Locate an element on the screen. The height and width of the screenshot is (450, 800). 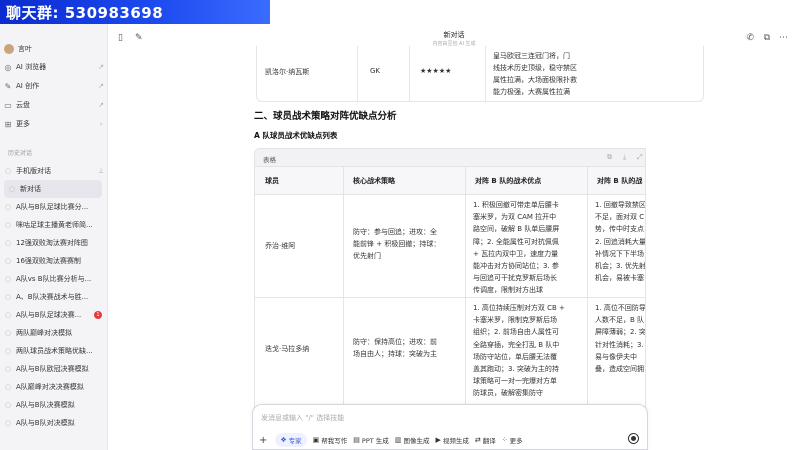
phone-icon: ✆ is located at coordinates (750, 38).